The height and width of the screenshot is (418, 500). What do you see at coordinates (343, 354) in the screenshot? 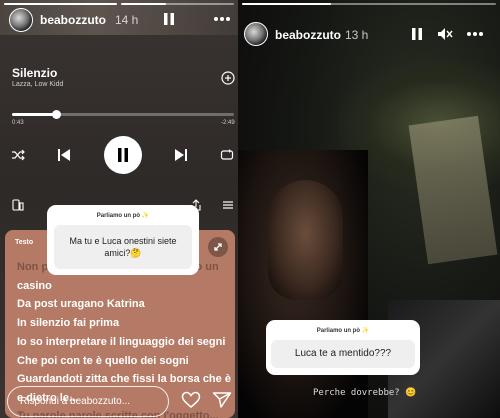
I see `question-text: Luca te a mentido???` at bounding box center [343, 354].